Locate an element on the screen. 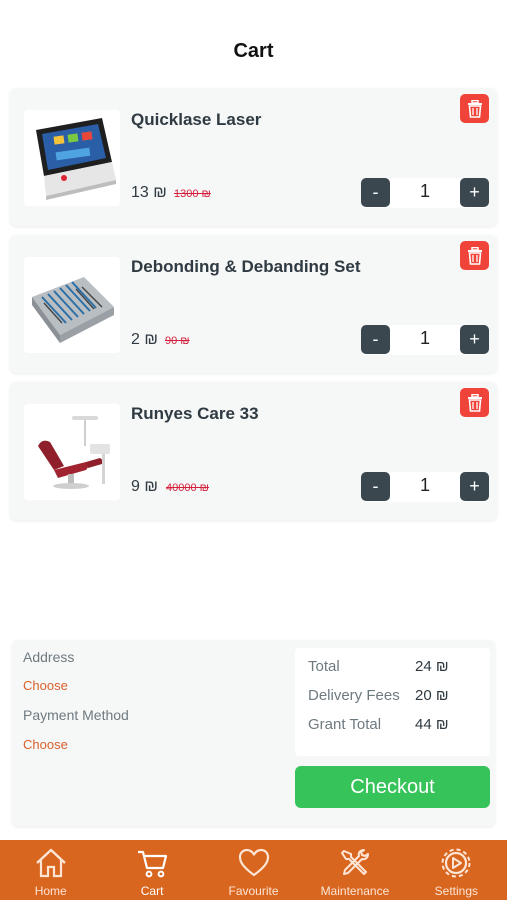  heart-icon is located at coordinates (253, 862).